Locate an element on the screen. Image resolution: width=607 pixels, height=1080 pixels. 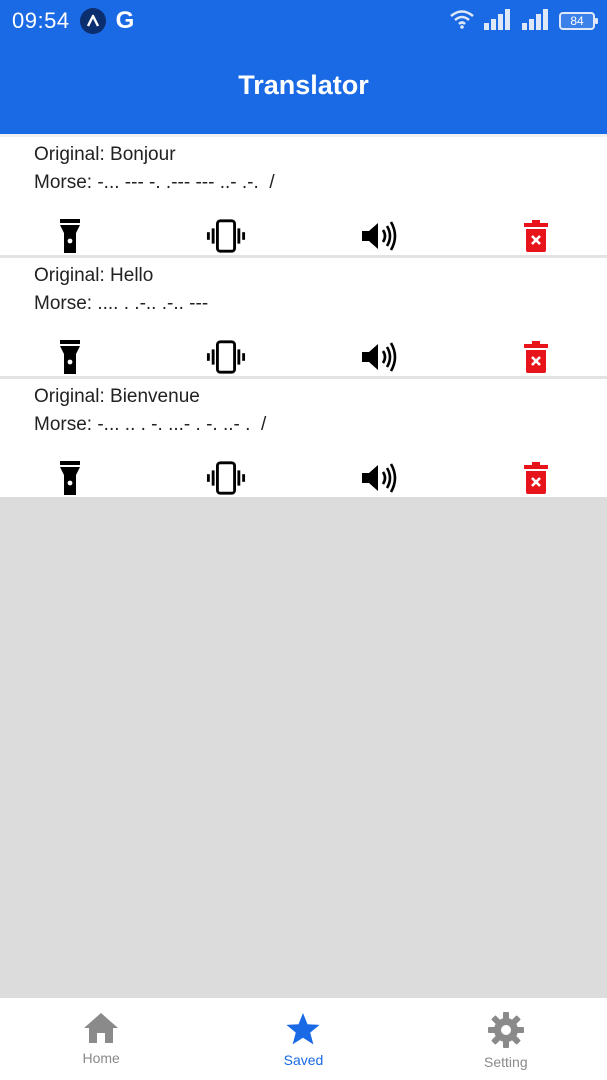
page-title: Translator is located at coordinates (303, 85).